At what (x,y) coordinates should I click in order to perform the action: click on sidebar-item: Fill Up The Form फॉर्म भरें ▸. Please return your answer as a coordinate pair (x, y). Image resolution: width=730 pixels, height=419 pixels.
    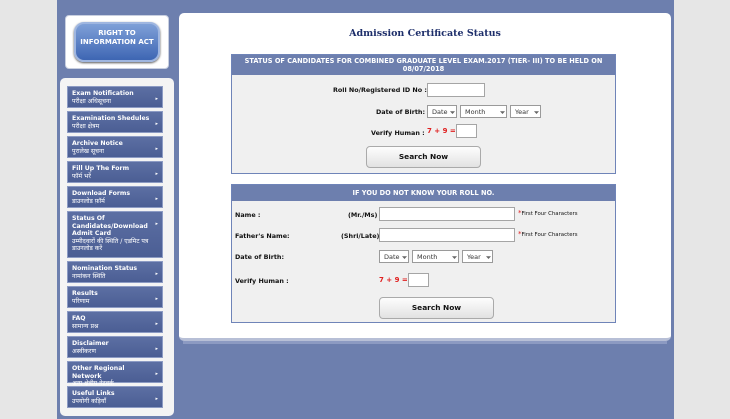
    Looking at the image, I should click on (115, 172).